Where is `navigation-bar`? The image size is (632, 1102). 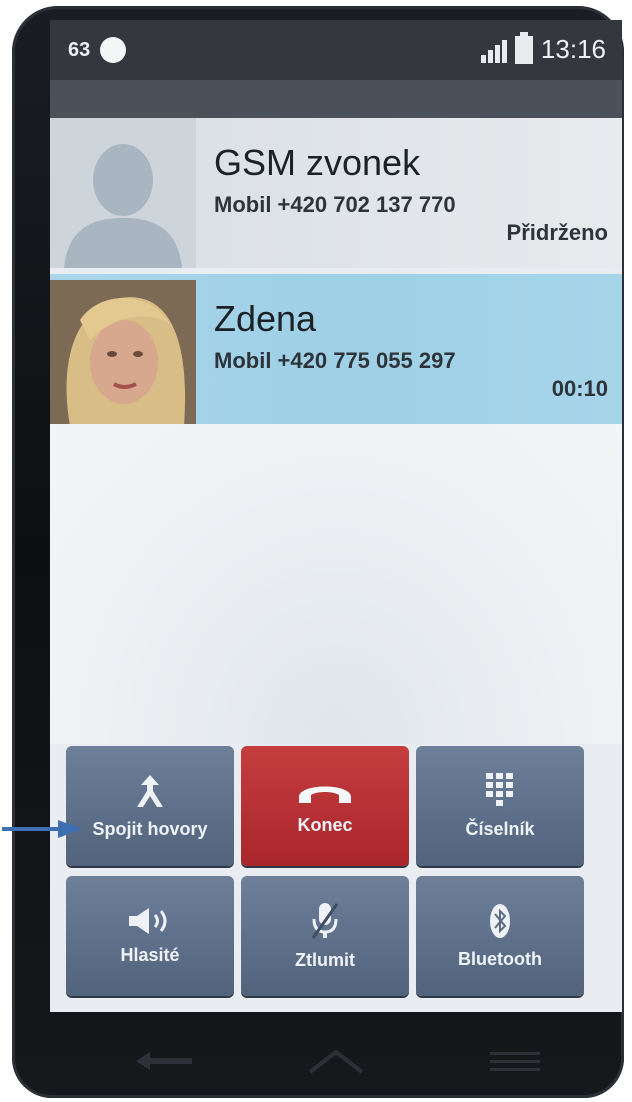 navigation-bar is located at coordinates (336, 1058).